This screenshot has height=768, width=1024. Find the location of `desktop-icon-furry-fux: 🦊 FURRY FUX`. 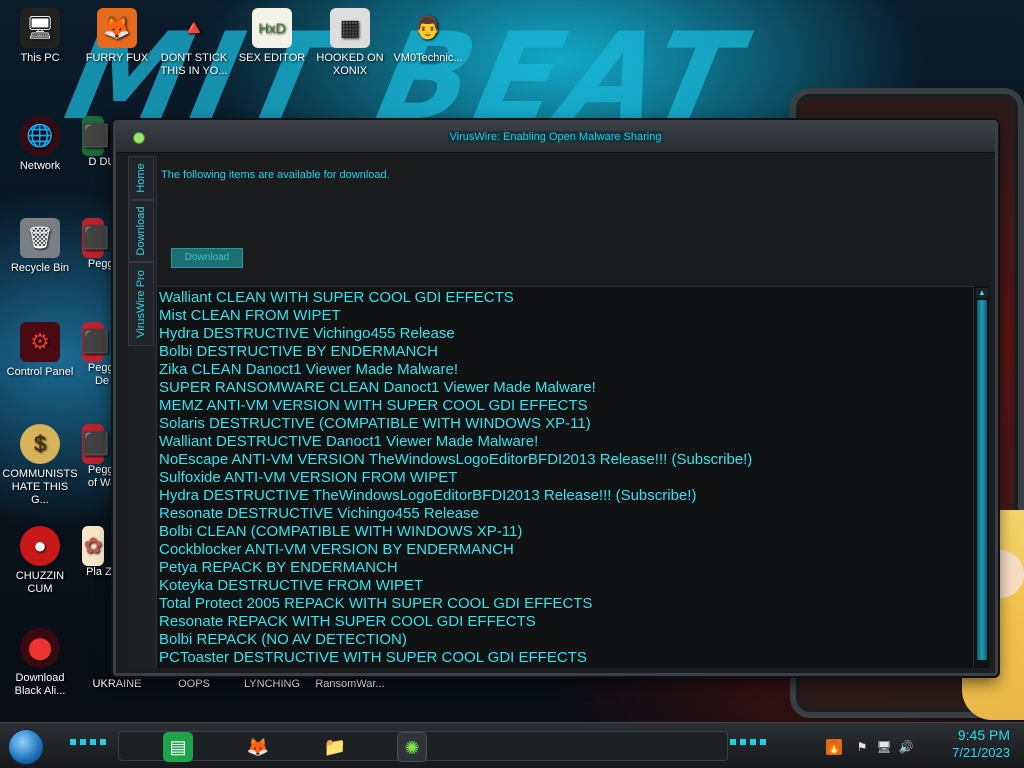

desktop-icon-furry-fux: 🦊 FURRY FUX is located at coordinates (117, 36).